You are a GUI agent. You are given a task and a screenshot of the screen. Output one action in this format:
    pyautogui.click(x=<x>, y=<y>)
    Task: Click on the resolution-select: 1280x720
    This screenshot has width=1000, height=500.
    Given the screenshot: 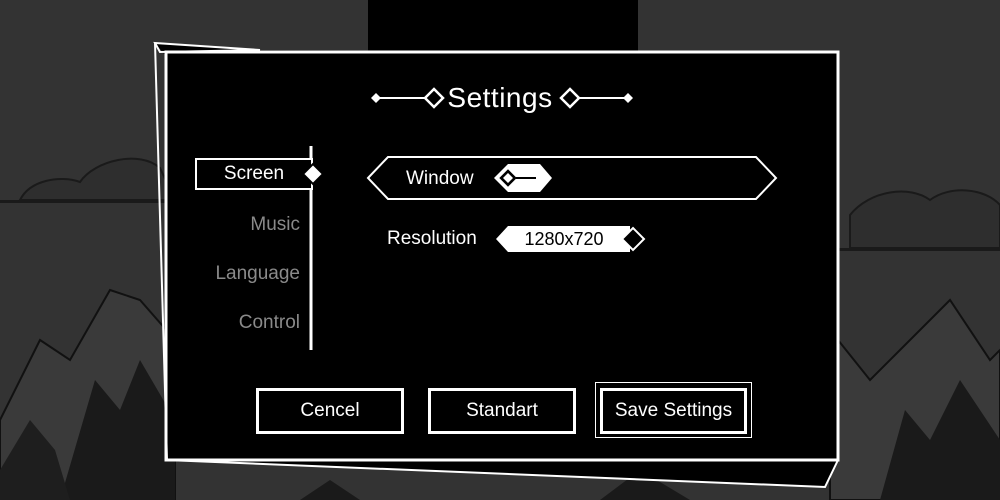 What is the action you would take?
    pyautogui.click(x=571, y=239)
    